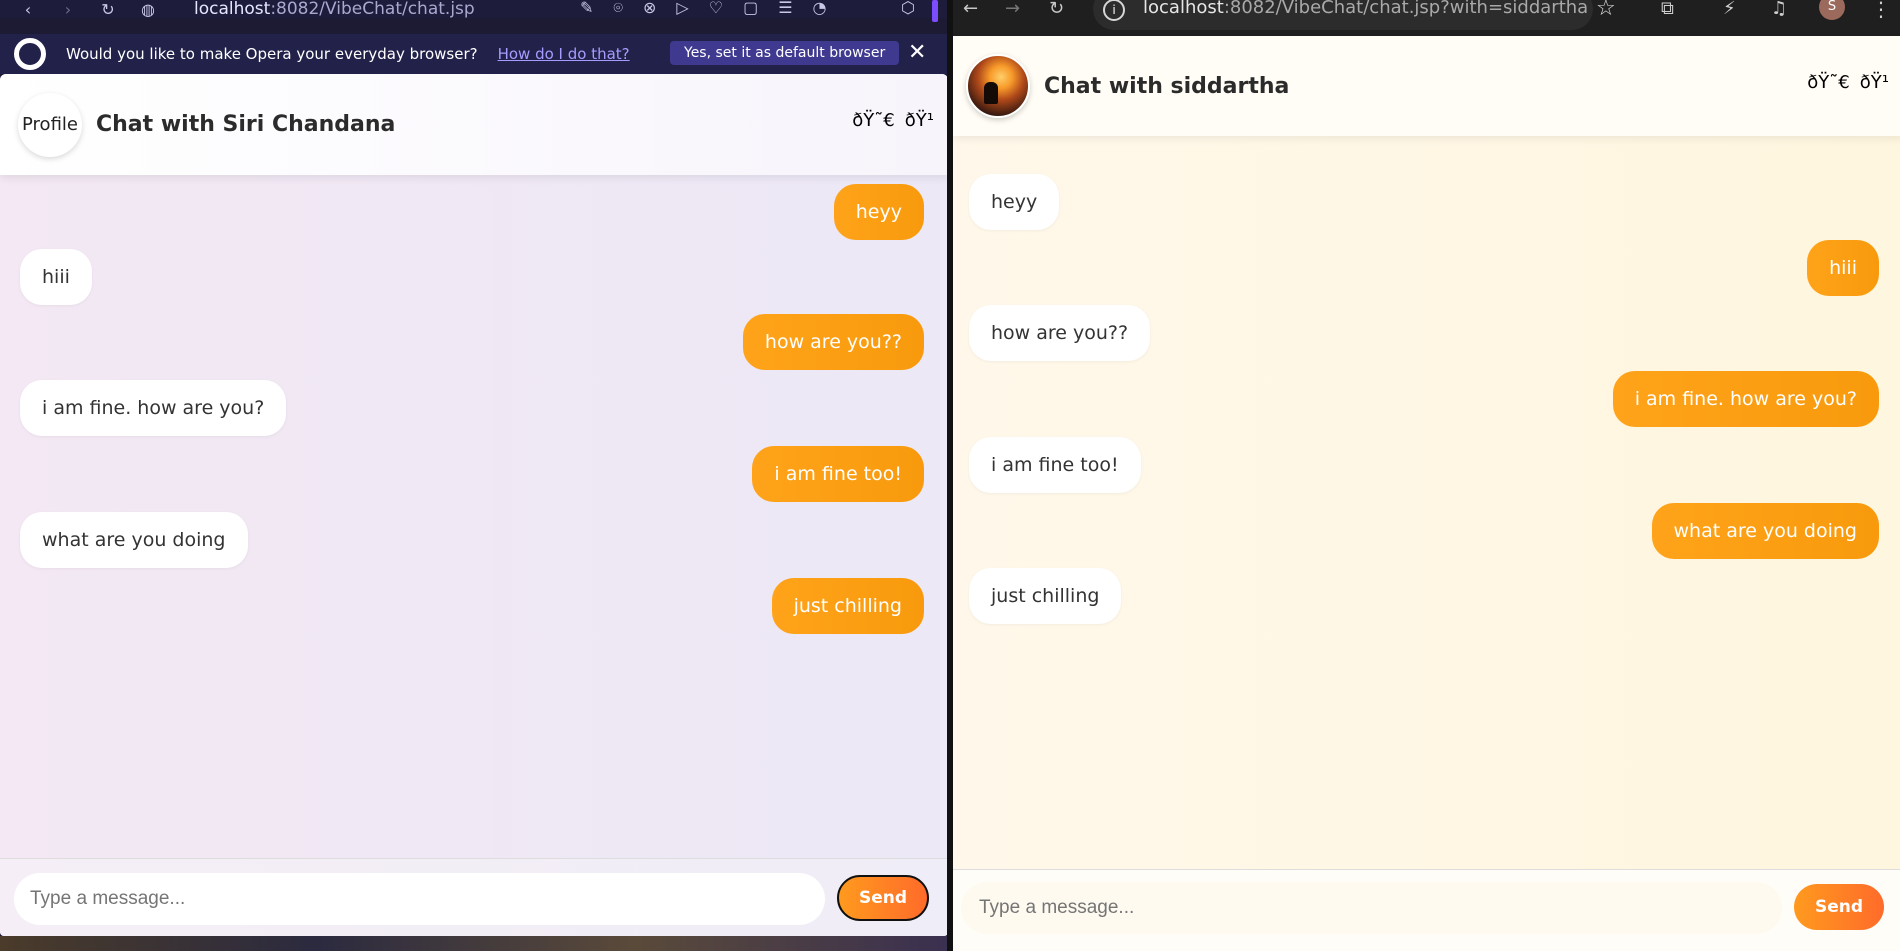 The image size is (1900, 951). What do you see at coordinates (1881, 10) in the screenshot?
I see `kebab-menu-icon: ⋮` at bounding box center [1881, 10].